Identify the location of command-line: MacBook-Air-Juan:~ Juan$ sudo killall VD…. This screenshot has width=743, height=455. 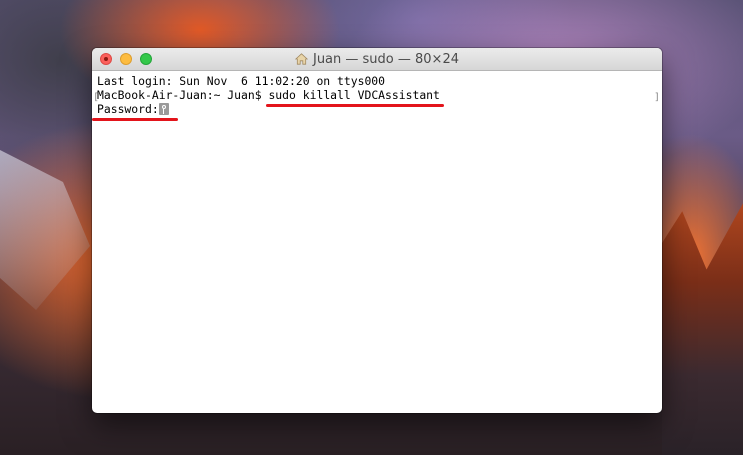
(377, 97).